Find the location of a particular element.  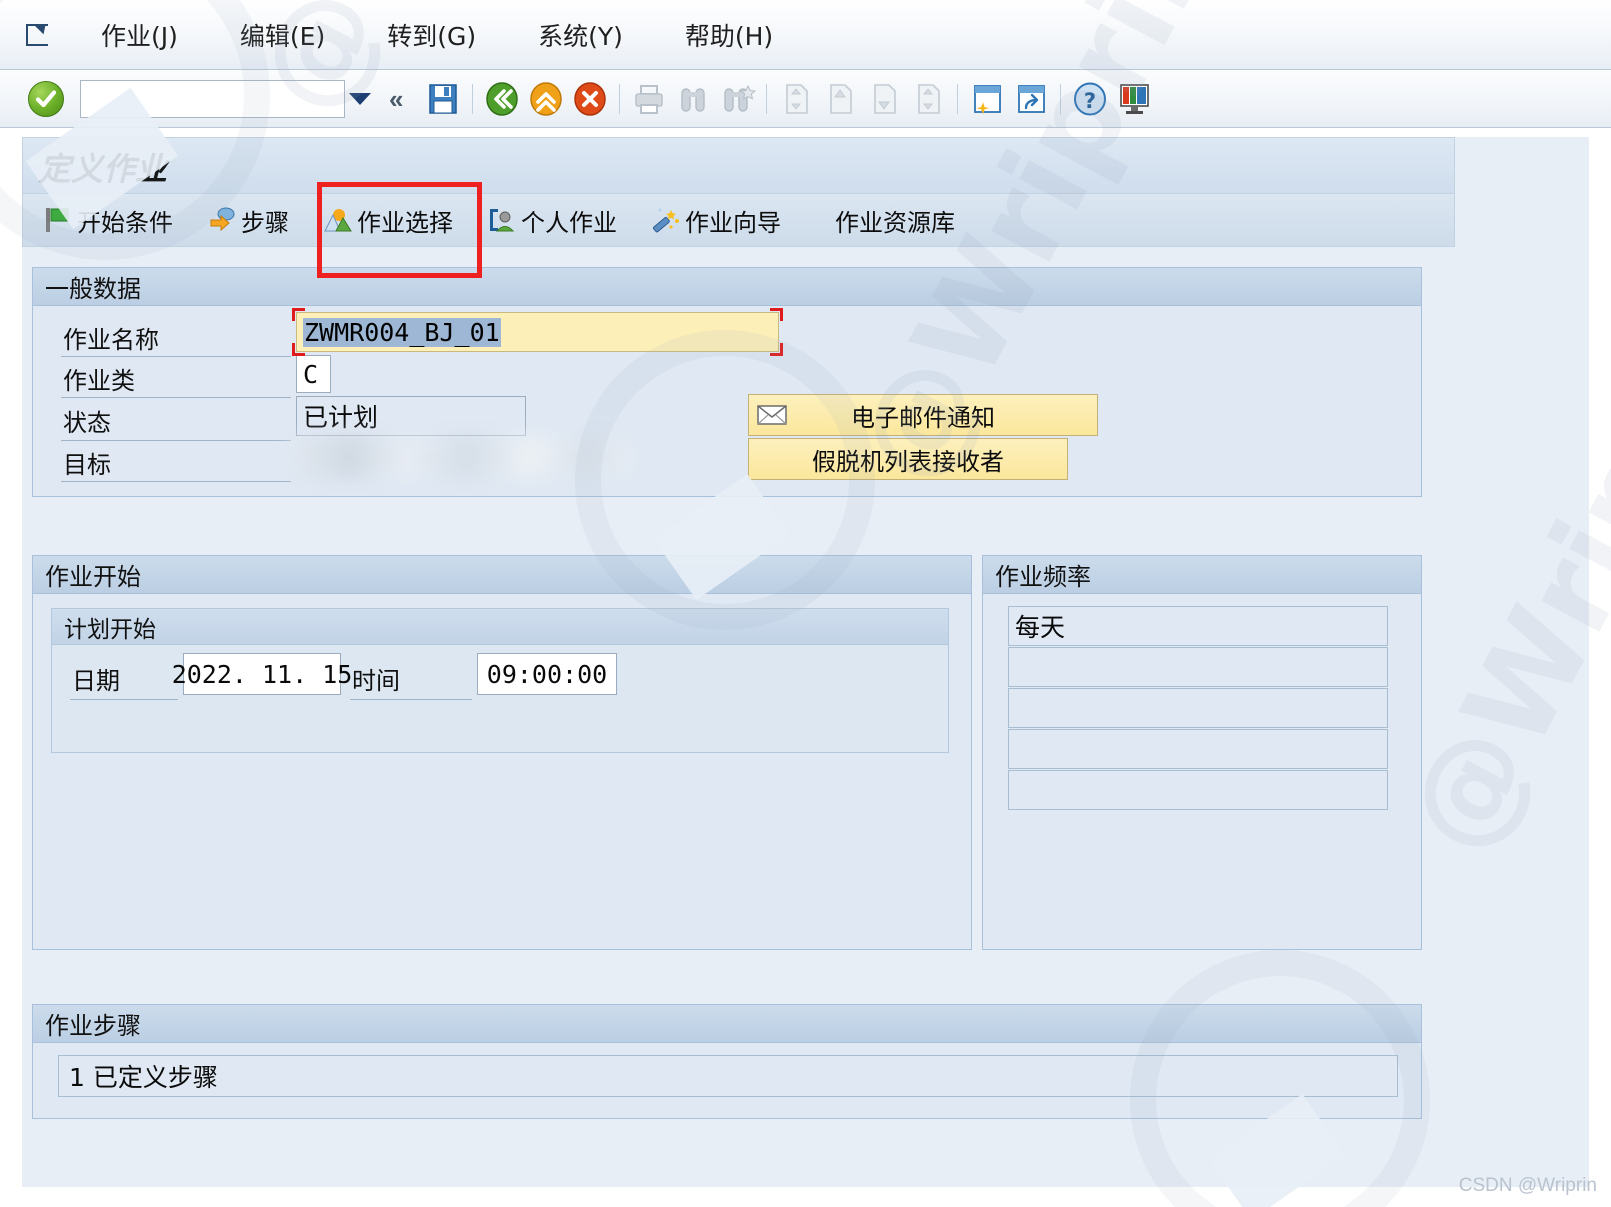

screen-title-band: 定义作业 is located at coordinates (738, 165).